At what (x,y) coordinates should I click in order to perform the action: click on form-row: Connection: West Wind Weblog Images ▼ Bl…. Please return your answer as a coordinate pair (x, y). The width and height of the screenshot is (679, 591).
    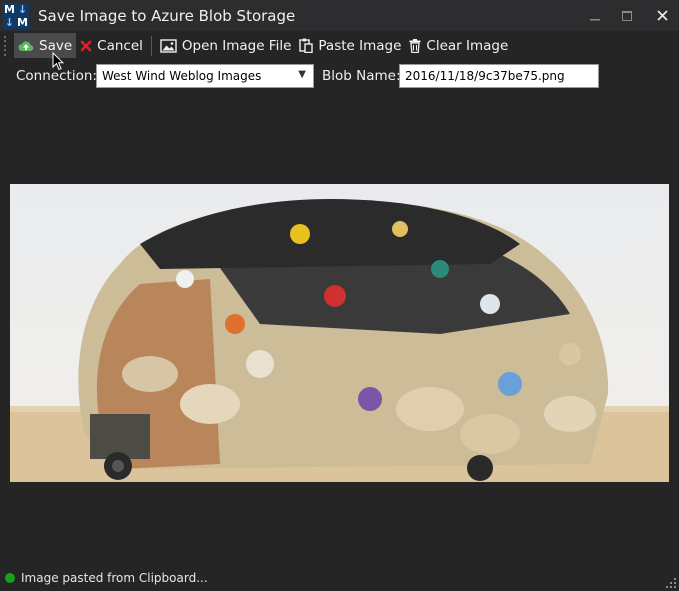
    Looking at the image, I should click on (339, 76).